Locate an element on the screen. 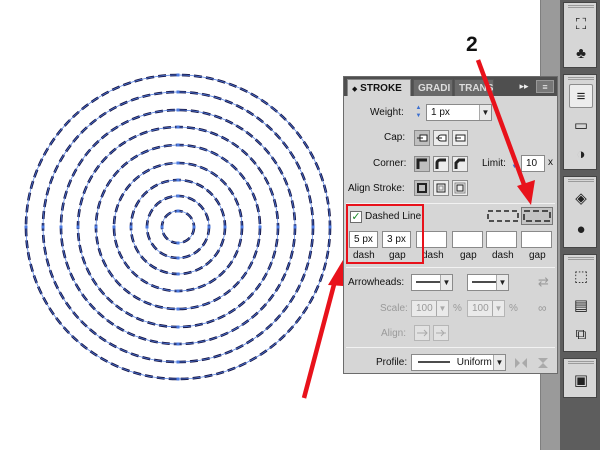 This screenshot has width=600, height=450. link-scale-icon: ∞ is located at coordinates (542, 308).